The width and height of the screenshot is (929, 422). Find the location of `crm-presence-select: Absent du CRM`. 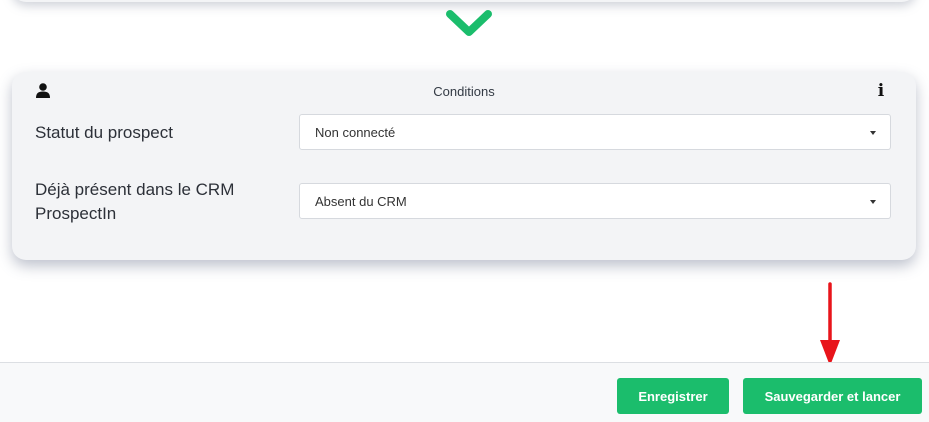

crm-presence-select: Absent du CRM is located at coordinates (595, 201).